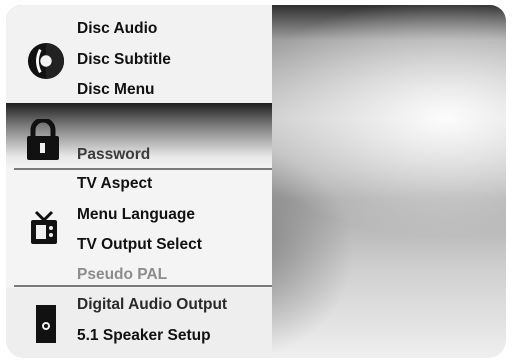 The image size is (515, 361). What do you see at coordinates (46, 324) in the screenshot?
I see `speaker-icon` at bounding box center [46, 324].